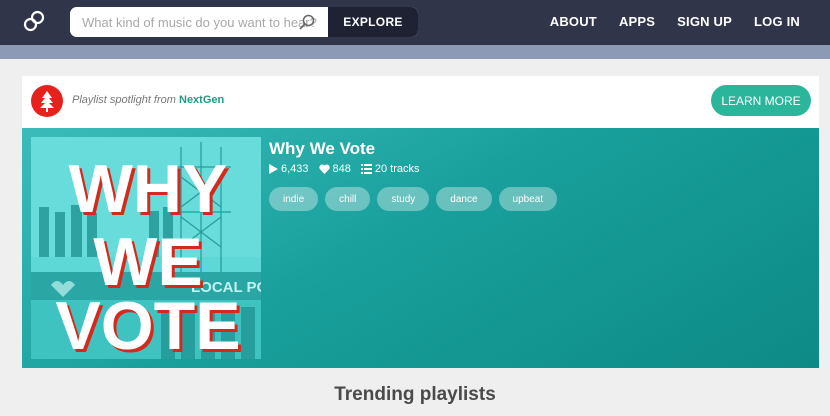  I want to click on play-icon, so click(273, 169).